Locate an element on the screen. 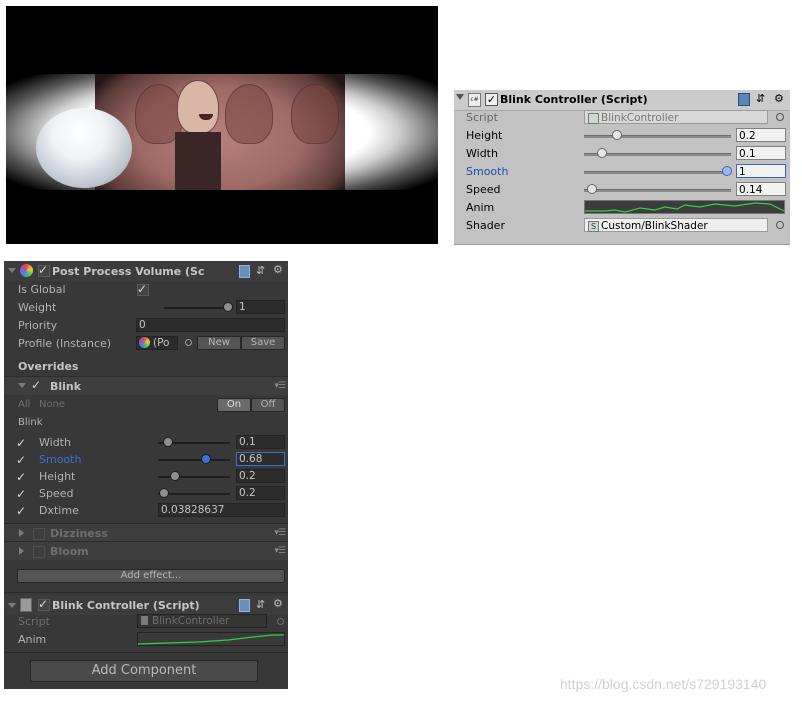  new-profile-button: New is located at coordinates (219, 343).